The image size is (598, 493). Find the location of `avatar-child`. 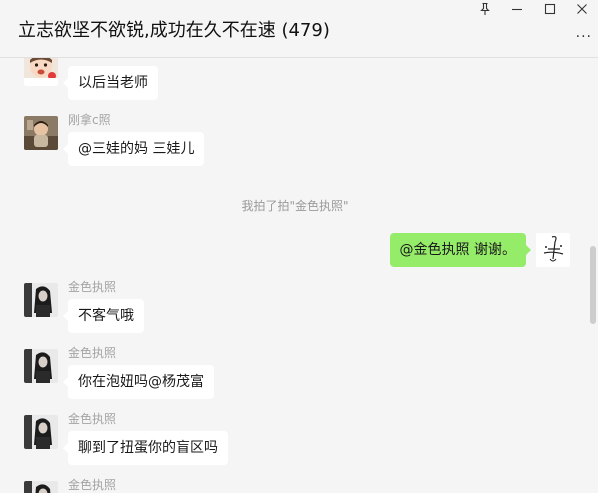

avatar-child is located at coordinates (41, 133).